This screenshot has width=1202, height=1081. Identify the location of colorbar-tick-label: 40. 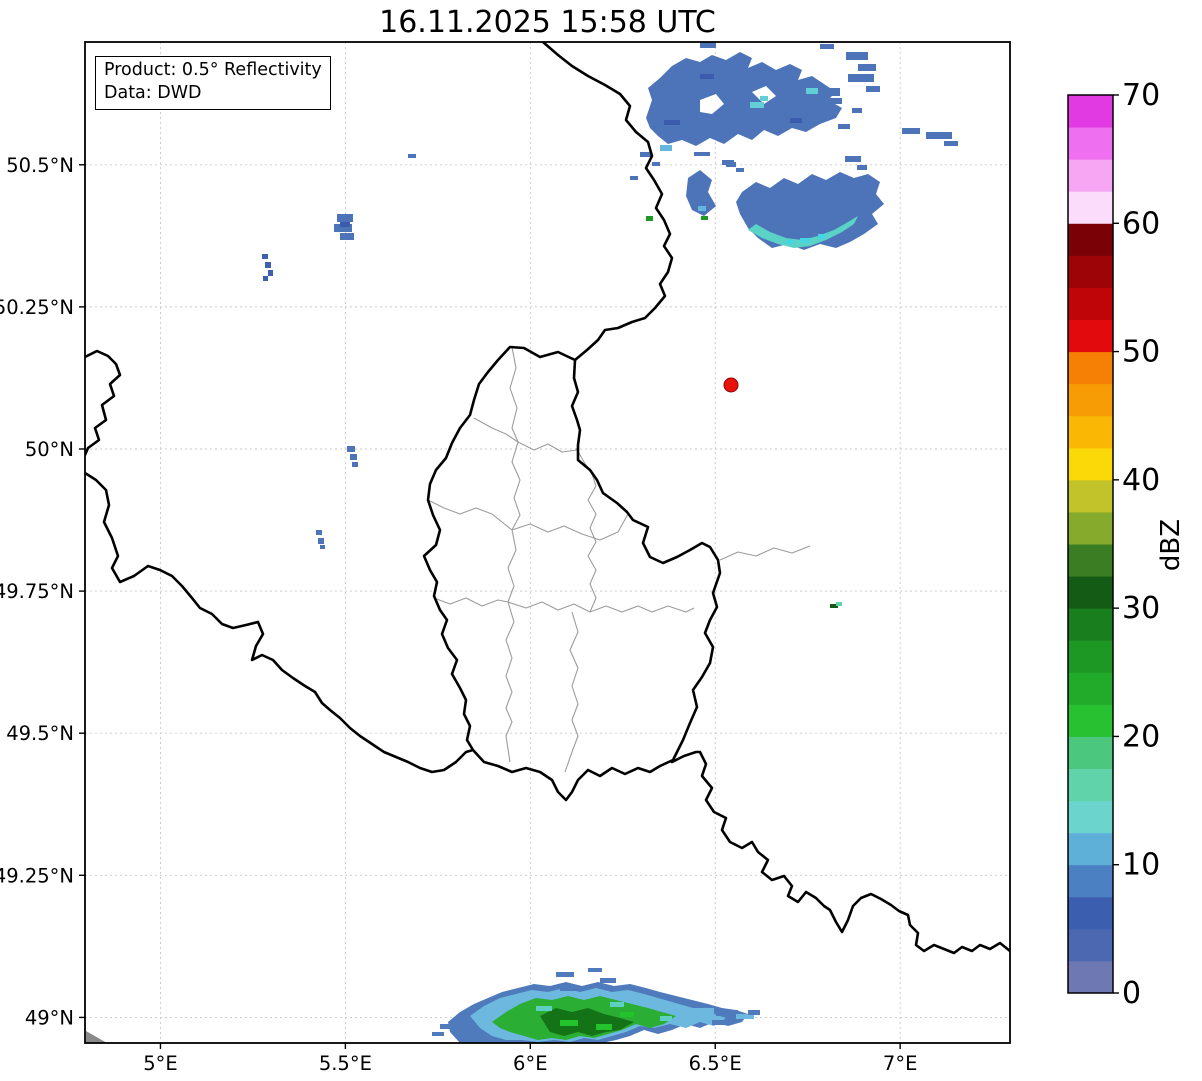
(1141, 480).